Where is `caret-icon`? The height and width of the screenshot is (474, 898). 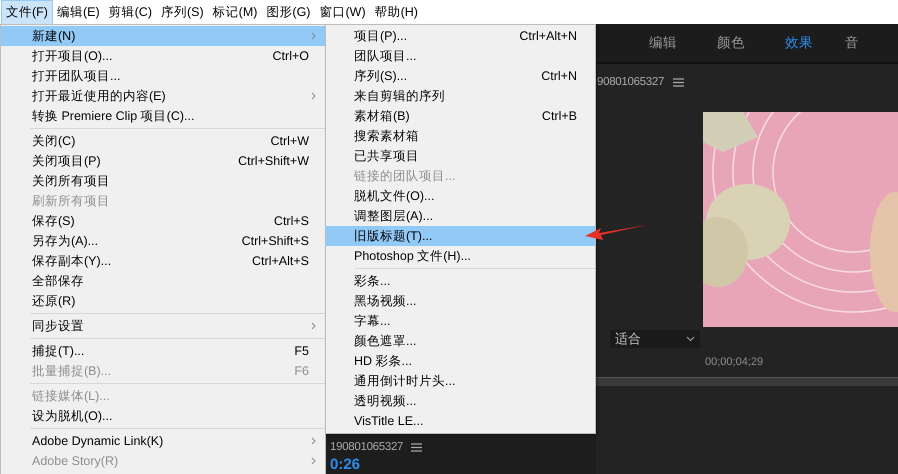
caret-icon is located at coordinates (690, 339).